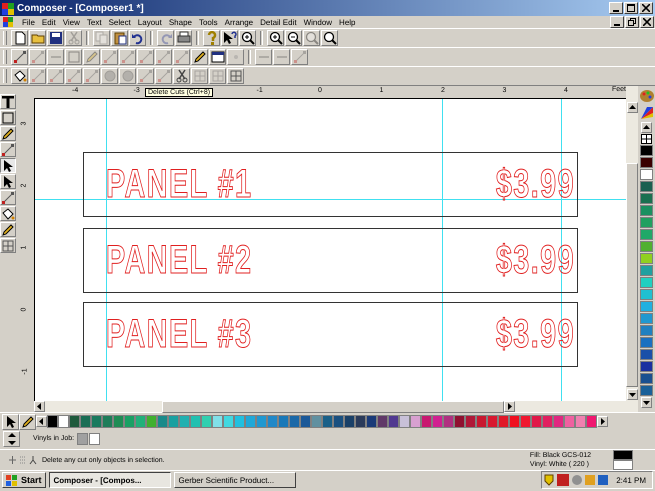 The height and width of the screenshot is (491, 655). Describe the element at coordinates (632, 22) in the screenshot. I see `restore-button` at that location.